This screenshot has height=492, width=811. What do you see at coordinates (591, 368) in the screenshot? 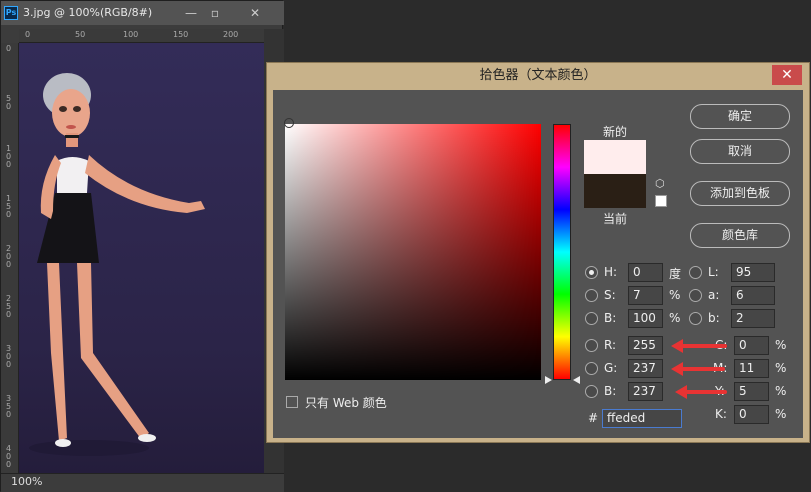
I see `green-radio` at bounding box center [591, 368].